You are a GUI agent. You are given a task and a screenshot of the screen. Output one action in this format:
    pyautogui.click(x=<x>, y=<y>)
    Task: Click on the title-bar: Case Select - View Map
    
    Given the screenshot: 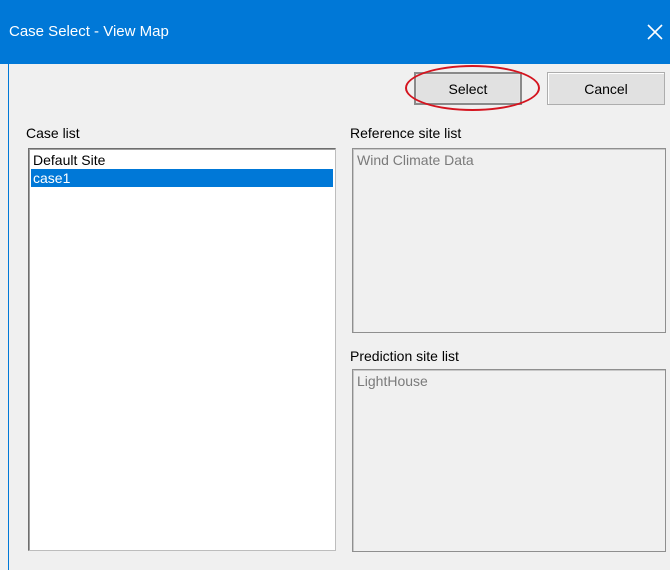 What is the action you would take?
    pyautogui.click(x=335, y=32)
    